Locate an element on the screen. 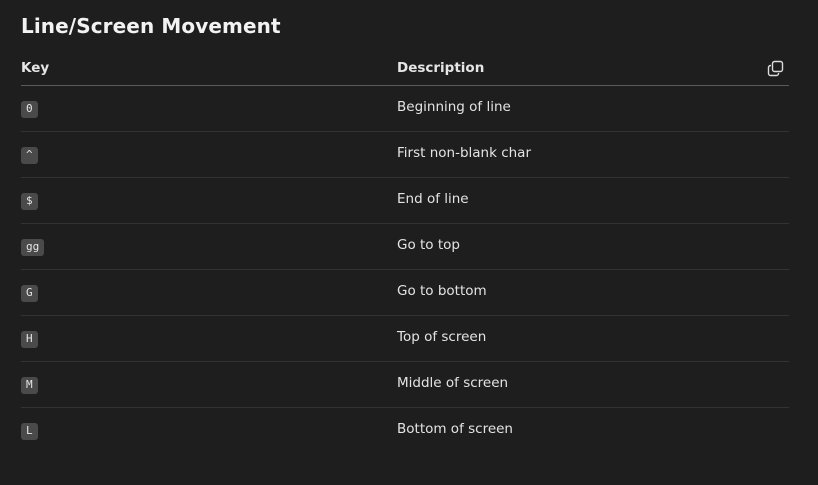  key-description: Go to bottom is located at coordinates (442, 291).